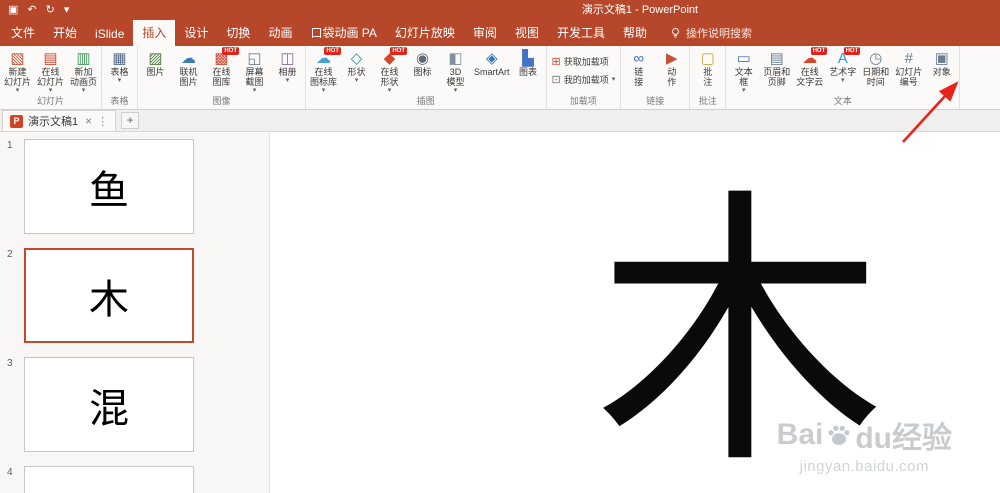 Image resolution: width=1000 pixels, height=493 pixels. What do you see at coordinates (287, 80) in the screenshot?
I see `dropdown-caret-icon: ▾` at bounding box center [287, 80].